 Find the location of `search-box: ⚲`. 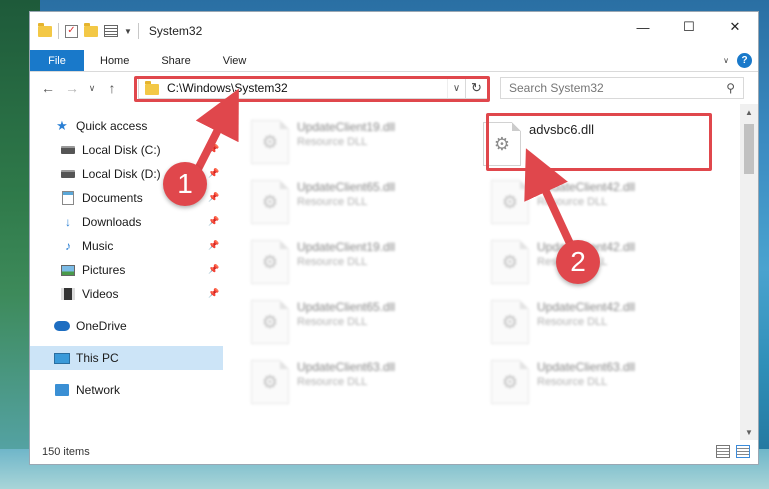

search-box: ⚲ is located at coordinates (622, 88).